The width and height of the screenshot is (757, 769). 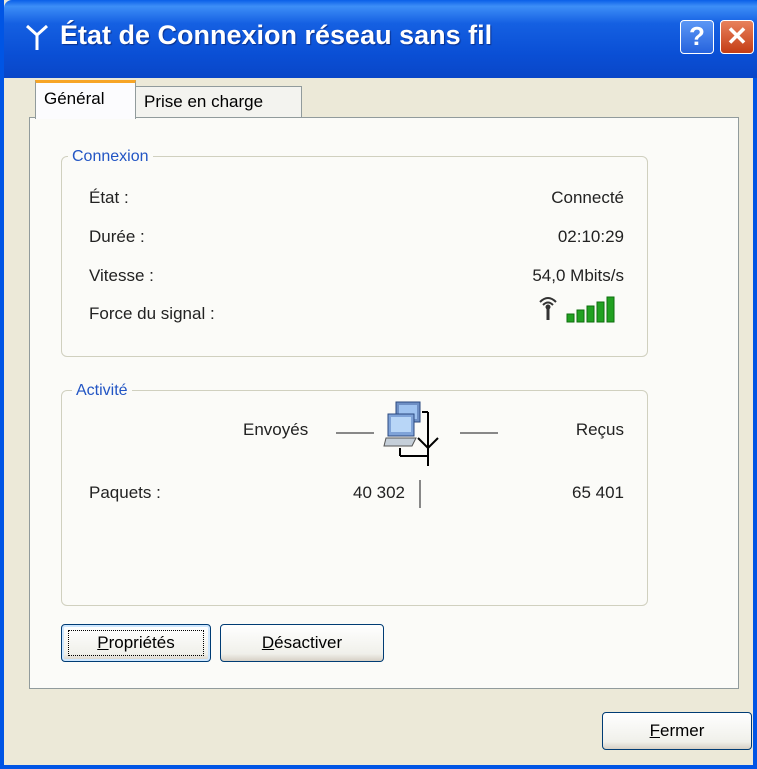 What do you see at coordinates (654, 730) in the screenshot?
I see `close-accelerator: F` at bounding box center [654, 730].